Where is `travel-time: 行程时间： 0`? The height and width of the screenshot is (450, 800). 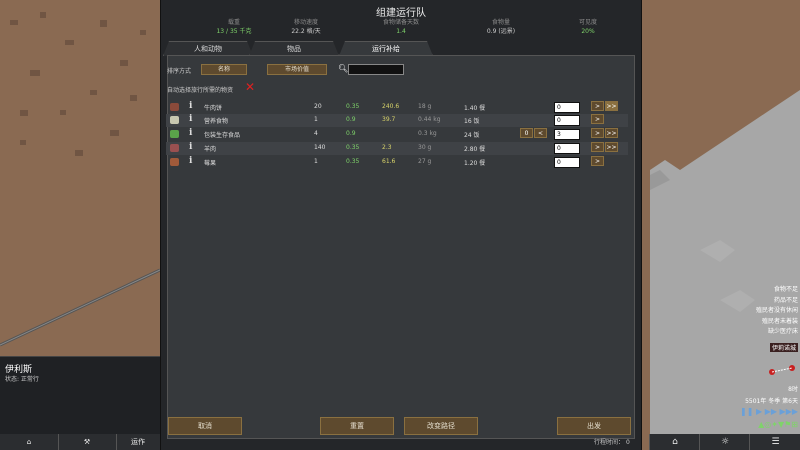
travel-time: 行程时间： 0 is located at coordinates (612, 441).